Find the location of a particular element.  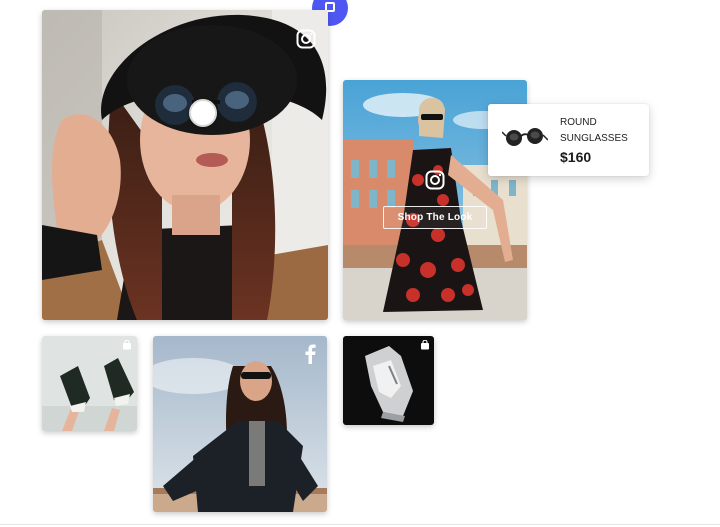

page-bottom-divider is located at coordinates (360, 524).